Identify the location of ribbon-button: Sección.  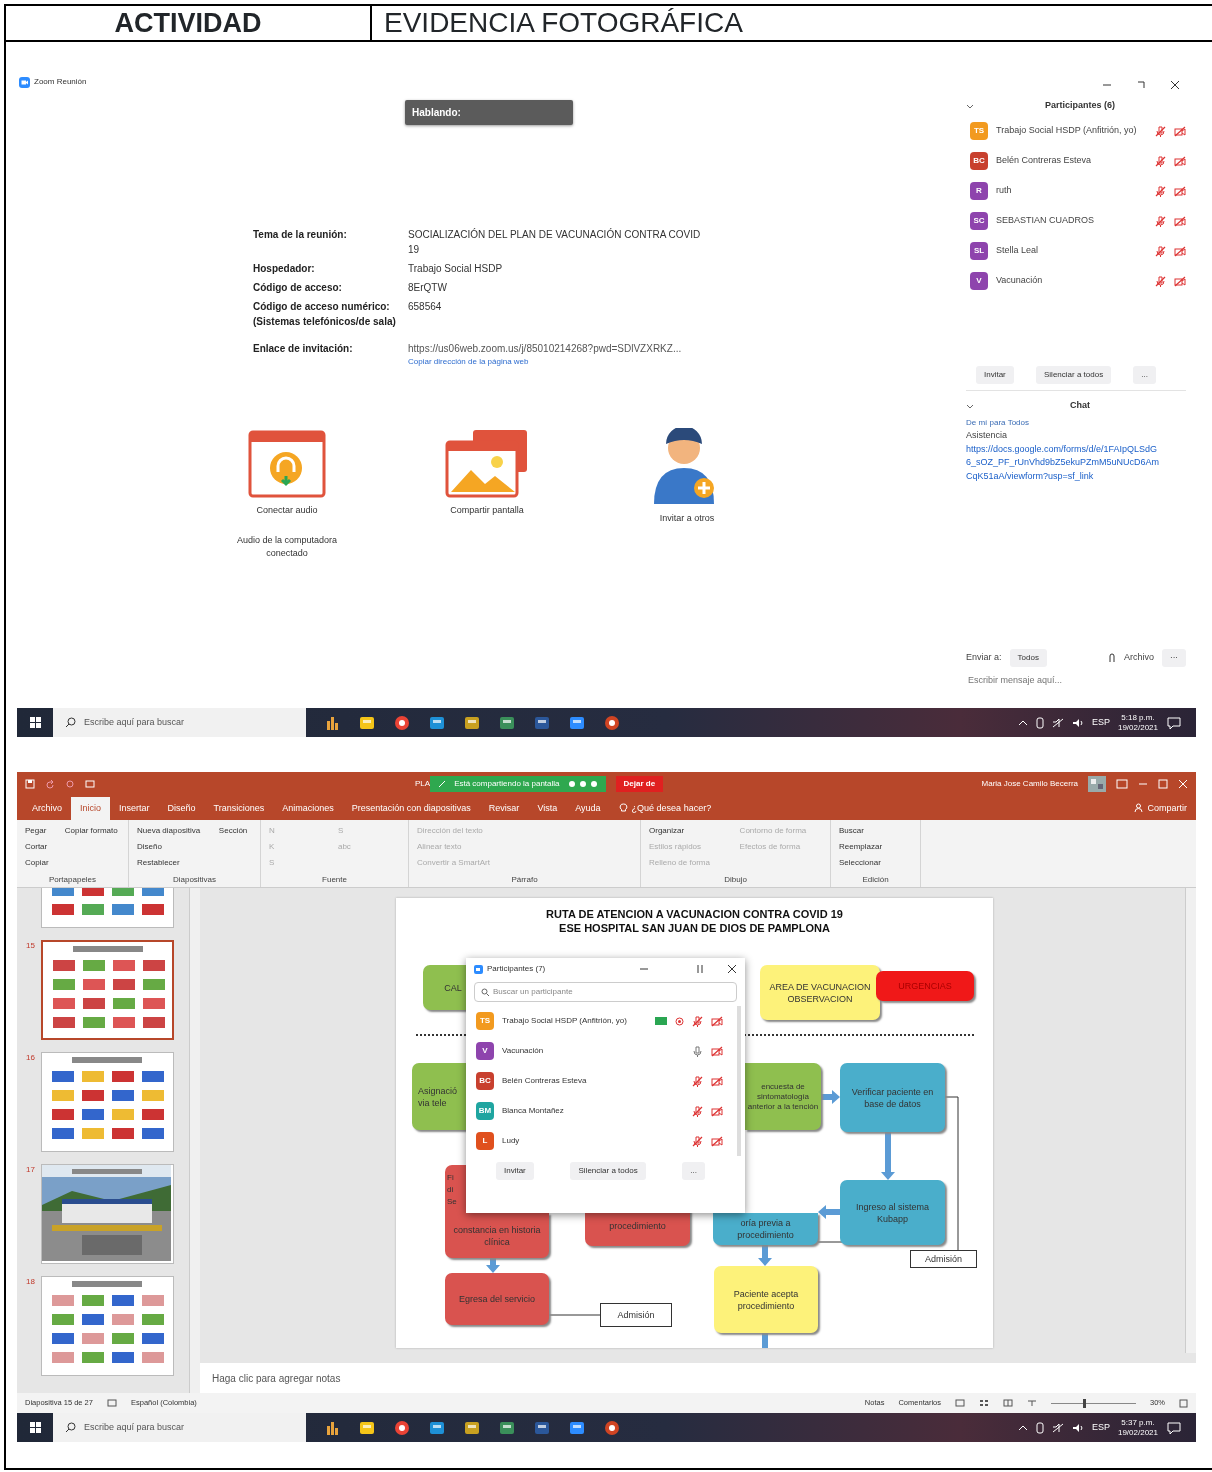
(235, 831).